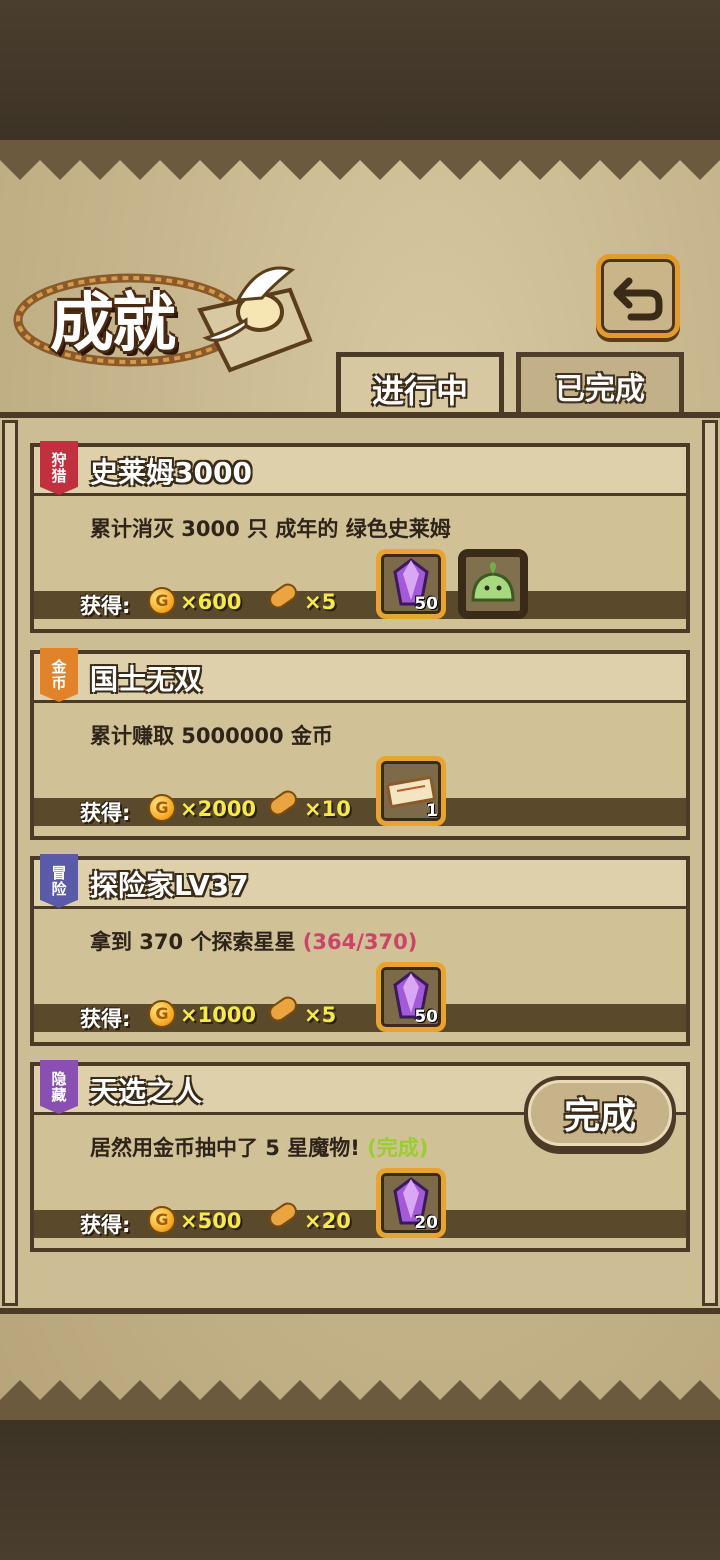 The width and height of the screenshot is (720, 1560). I want to click on achievement-description: 拿到 370 个探索星星 (364/370), so click(253, 941).